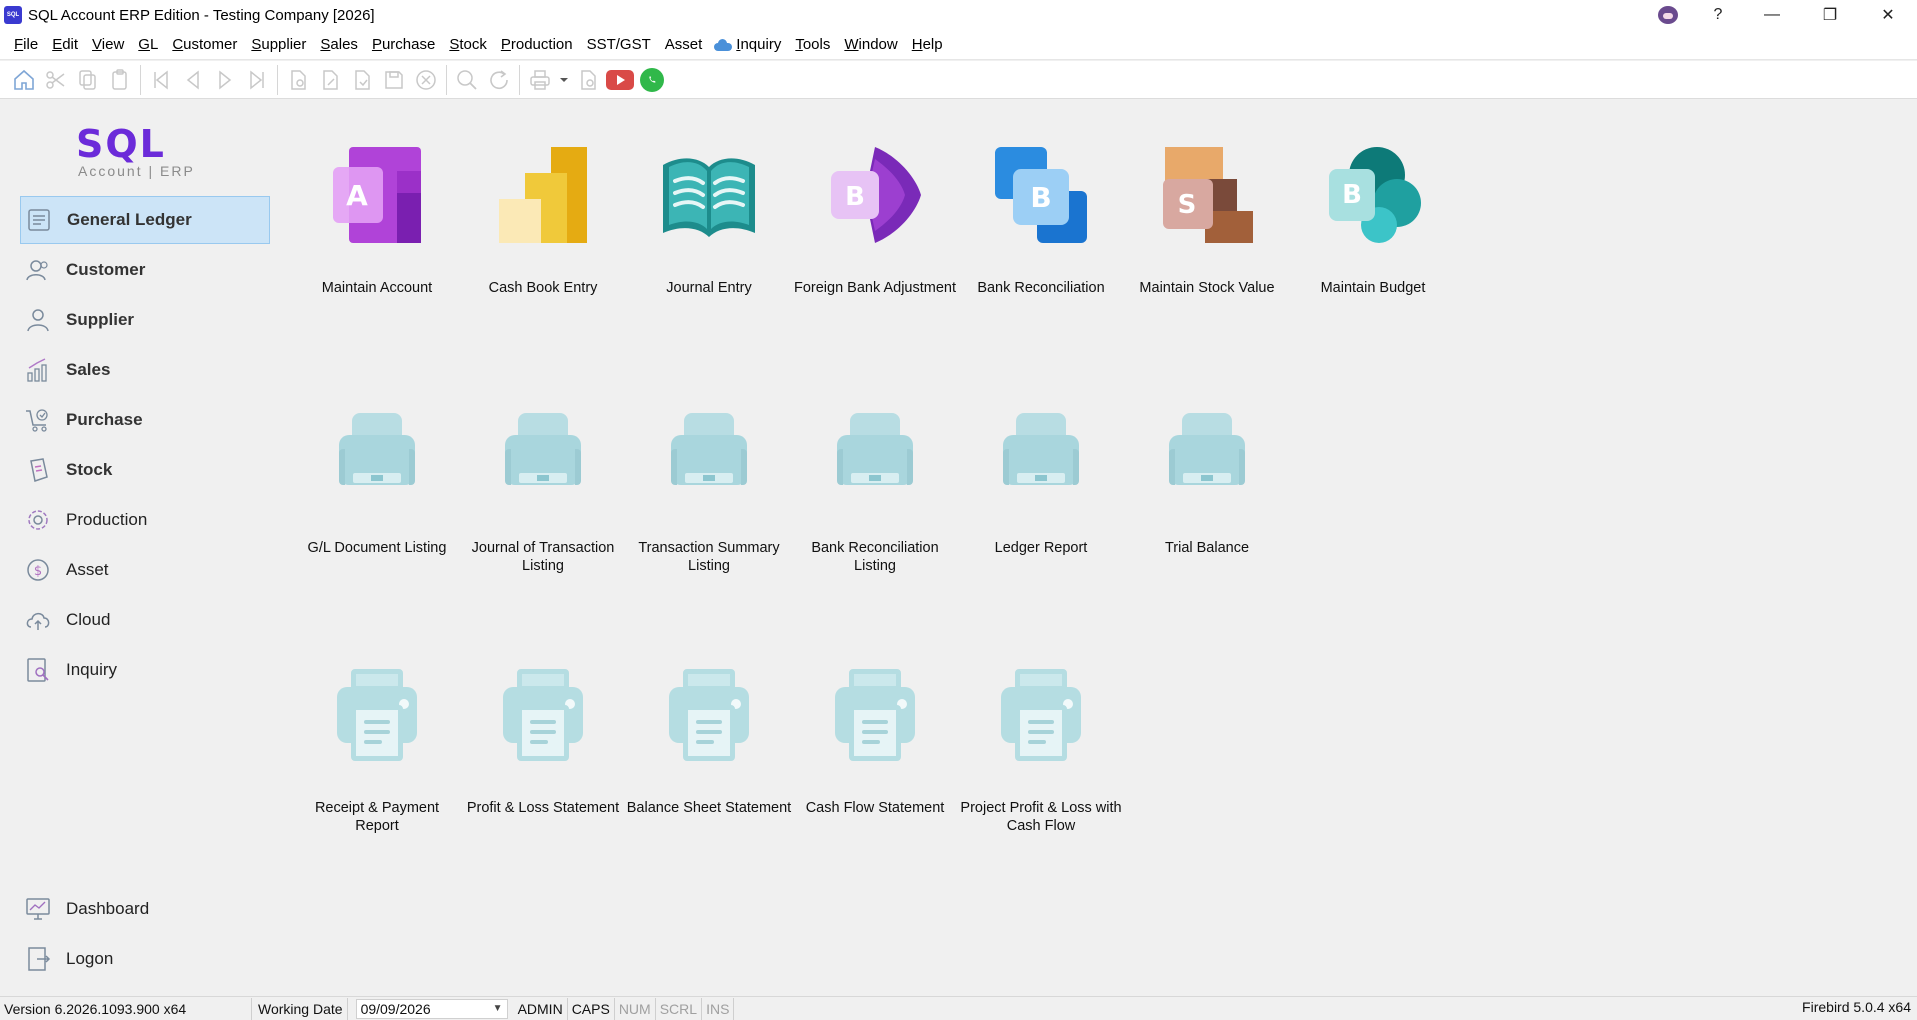  What do you see at coordinates (652, 80) in the screenshot?
I see `whatsapp-icon` at bounding box center [652, 80].